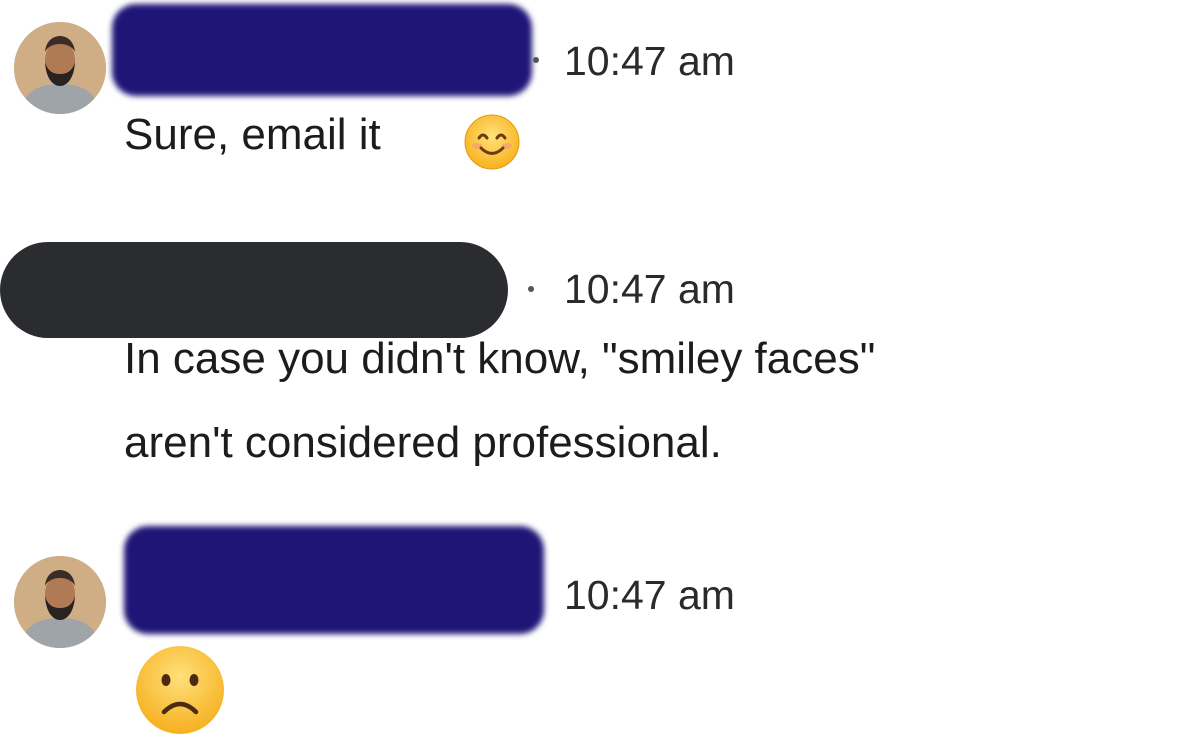 This screenshot has height=743, width=1179. Describe the element at coordinates (492, 142) in the screenshot. I see `smiling-face-icon` at that location.